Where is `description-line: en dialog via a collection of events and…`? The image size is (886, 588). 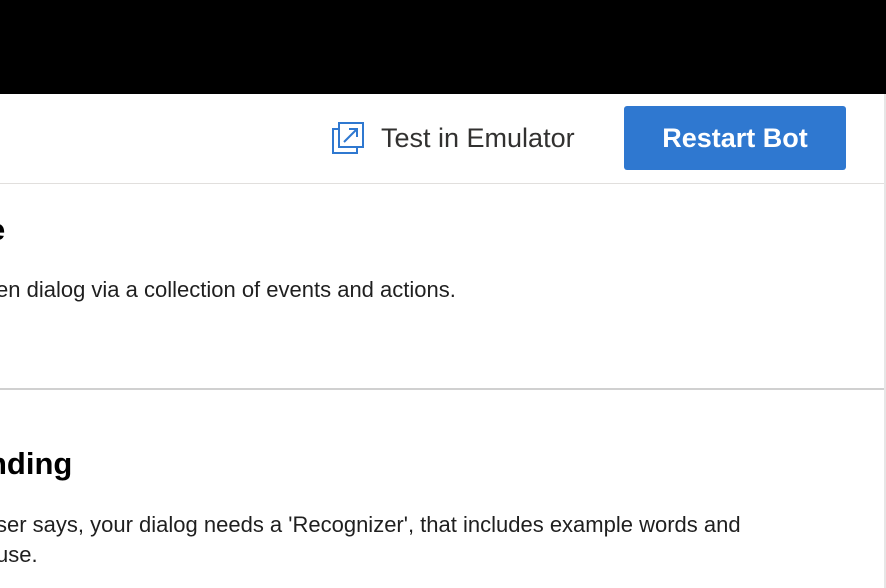
description-line: en dialog via a collection of events and… is located at coordinates (228, 289).